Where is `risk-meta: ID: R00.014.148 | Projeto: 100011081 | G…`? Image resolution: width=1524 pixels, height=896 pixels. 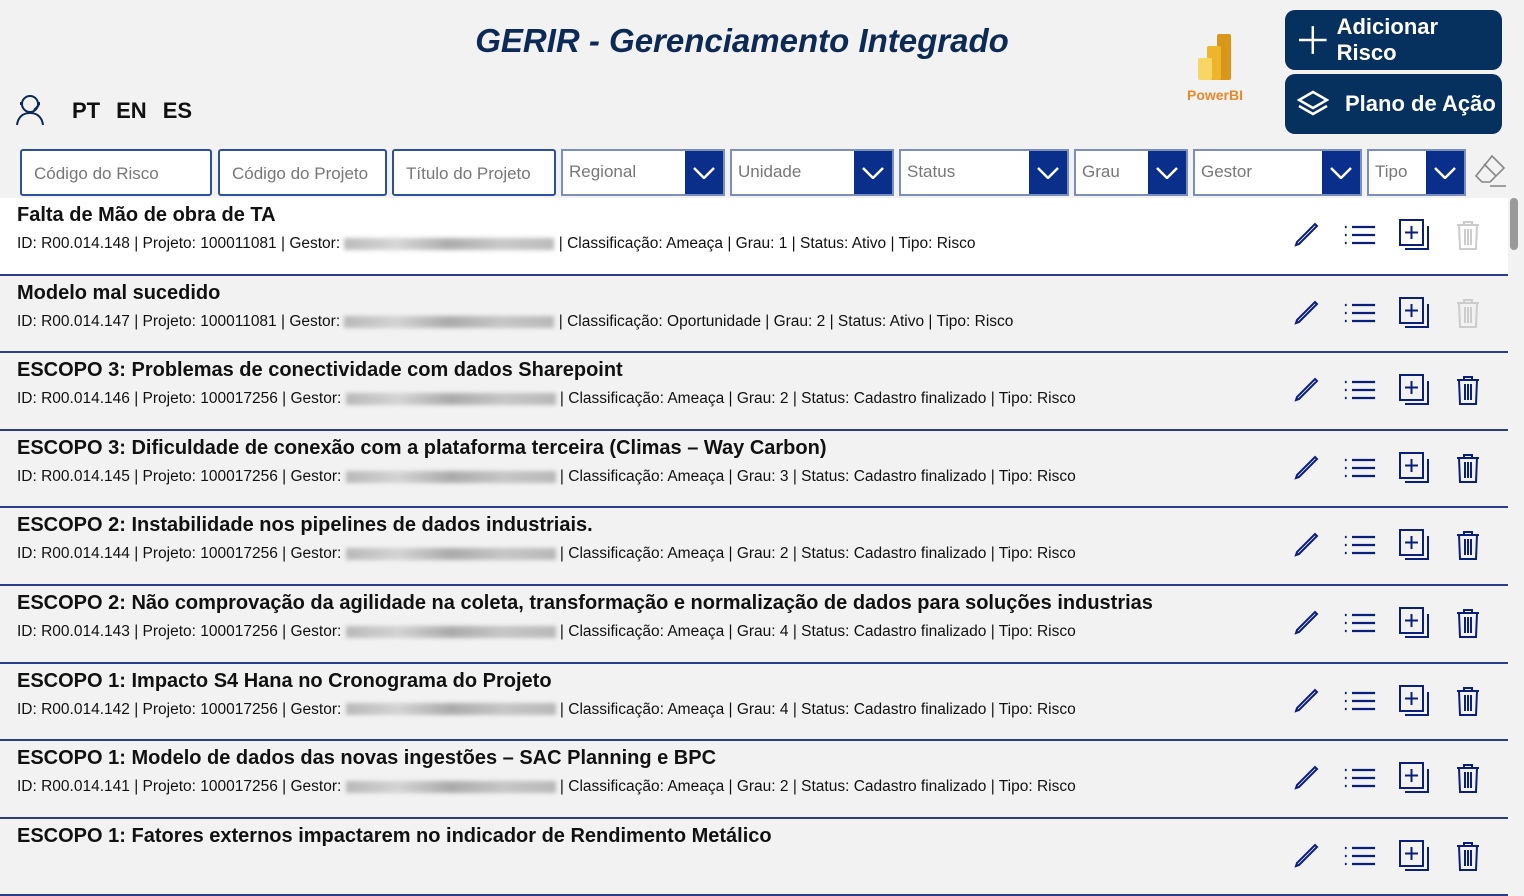
risk-meta: ID: R00.014.148 | Projeto: 100011081 | G… is located at coordinates (762, 244).